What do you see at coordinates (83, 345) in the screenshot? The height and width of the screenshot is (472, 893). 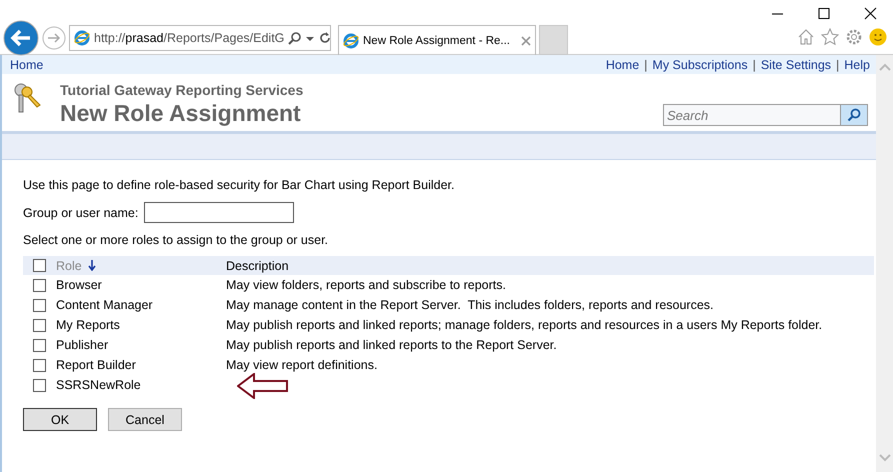 I see `table-cell-text: Publisher` at bounding box center [83, 345].